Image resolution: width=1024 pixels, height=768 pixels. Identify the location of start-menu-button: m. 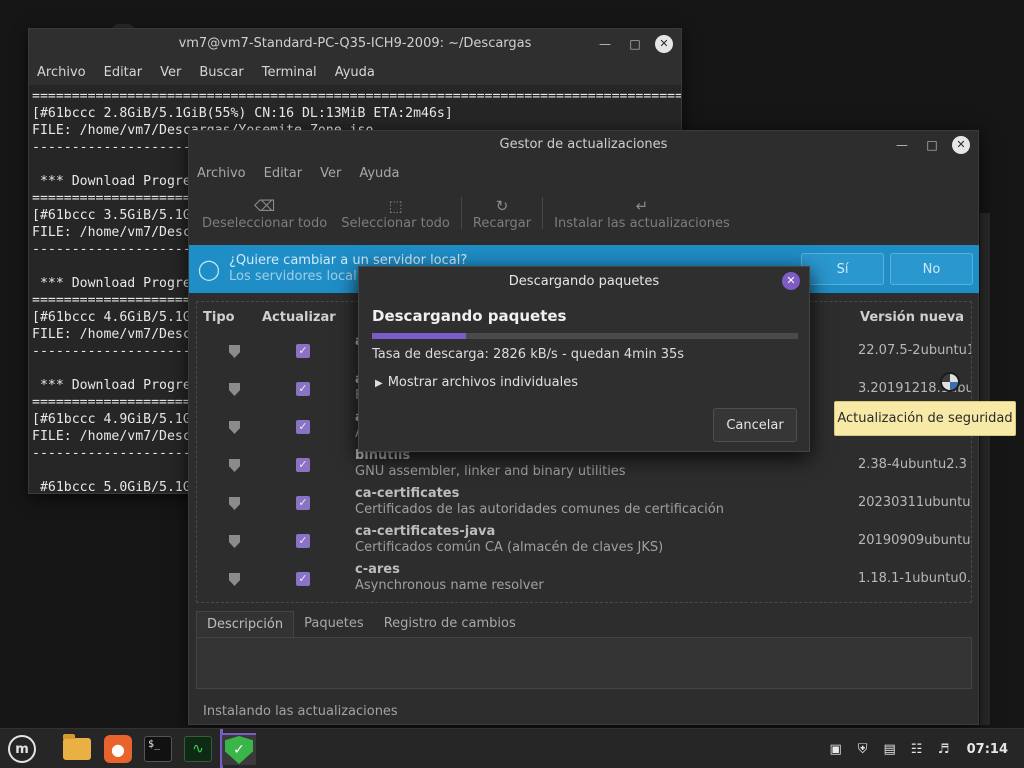
(22, 749).